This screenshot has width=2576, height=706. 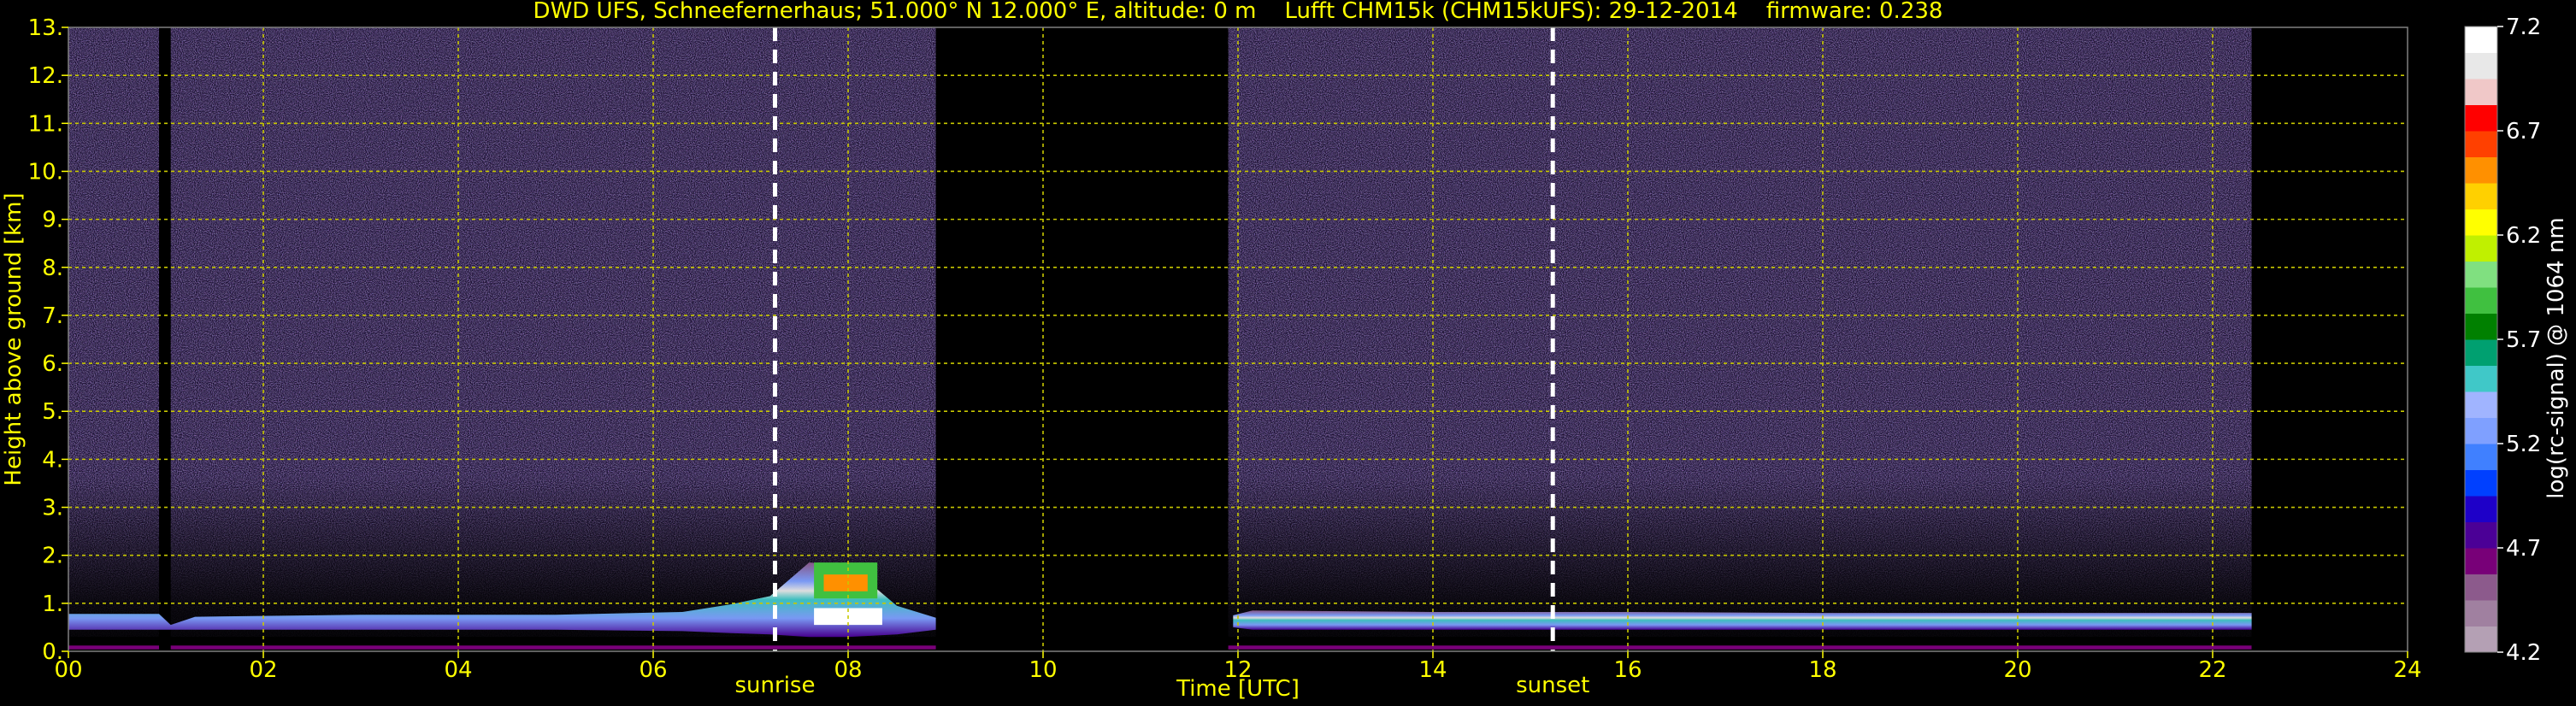 What do you see at coordinates (1822, 670) in the screenshot?
I see `x-tick-label-9: 18` at bounding box center [1822, 670].